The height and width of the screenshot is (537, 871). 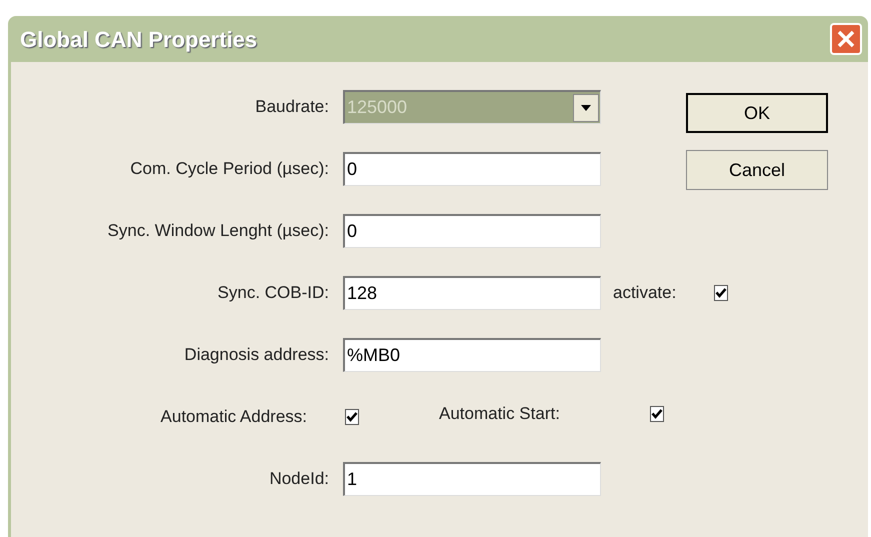 What do you see at coordinates (229, 169) in the screenshot?
I see `field-label: Com. Cycle Period (µsec):` at bounding box center [229, 169].